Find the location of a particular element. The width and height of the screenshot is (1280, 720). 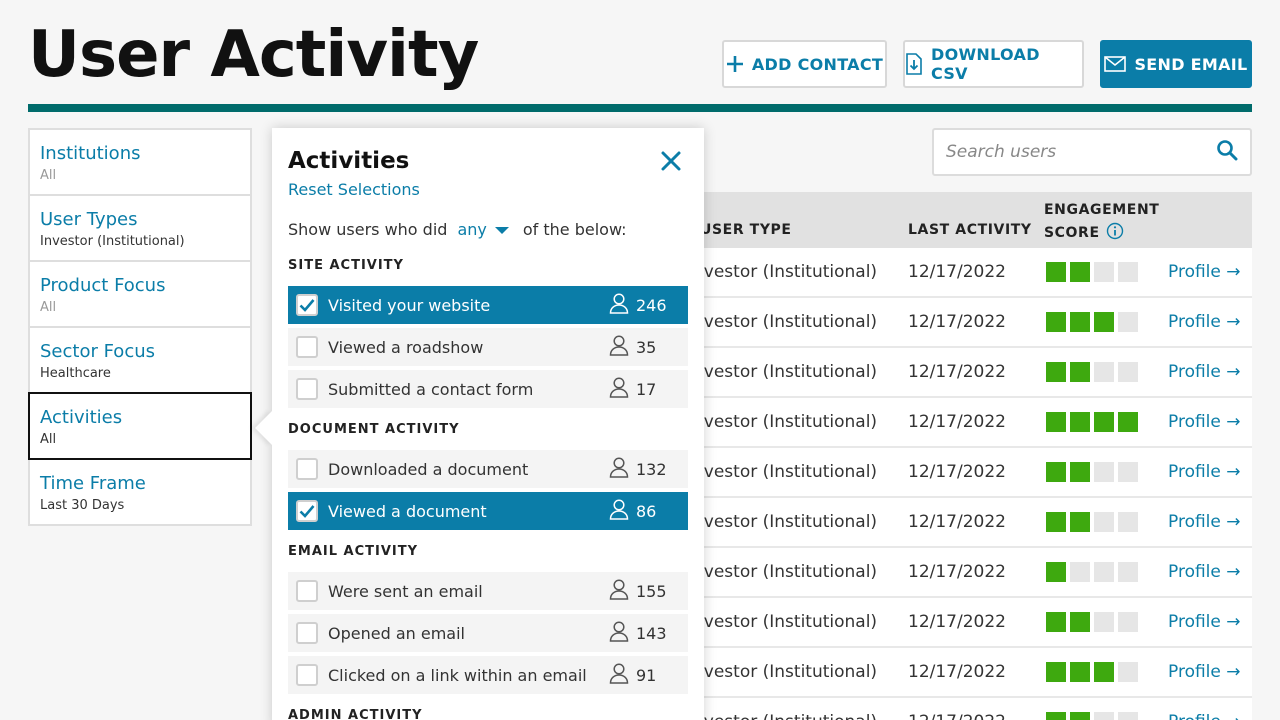

info-icon is located at coordinates (1115, 233).